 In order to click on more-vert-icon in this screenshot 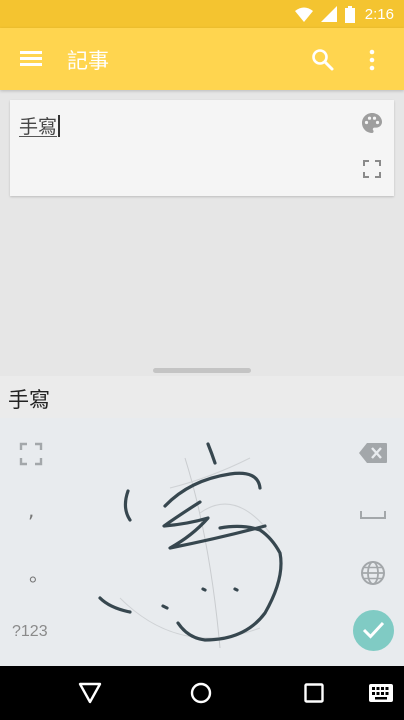, I will do `click(372, 60)`.